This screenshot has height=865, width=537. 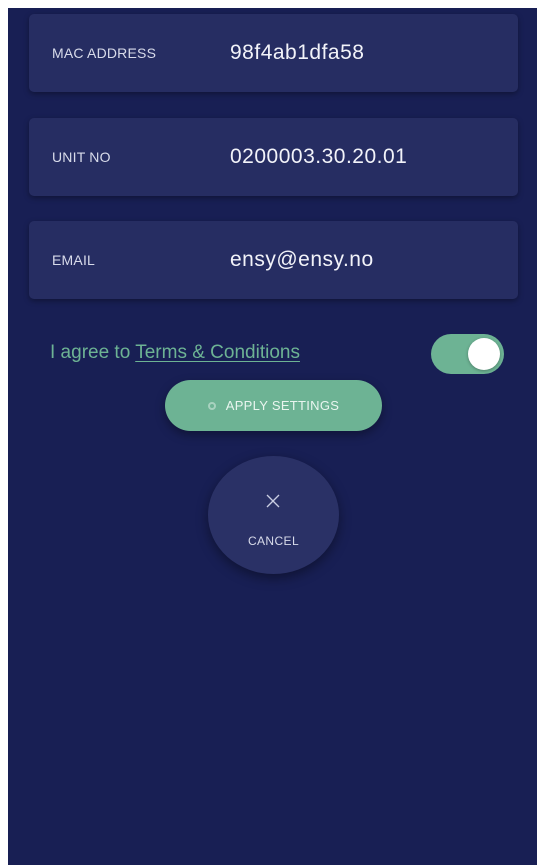 I want to click on toggle-knob, so click(x=484, y=354).